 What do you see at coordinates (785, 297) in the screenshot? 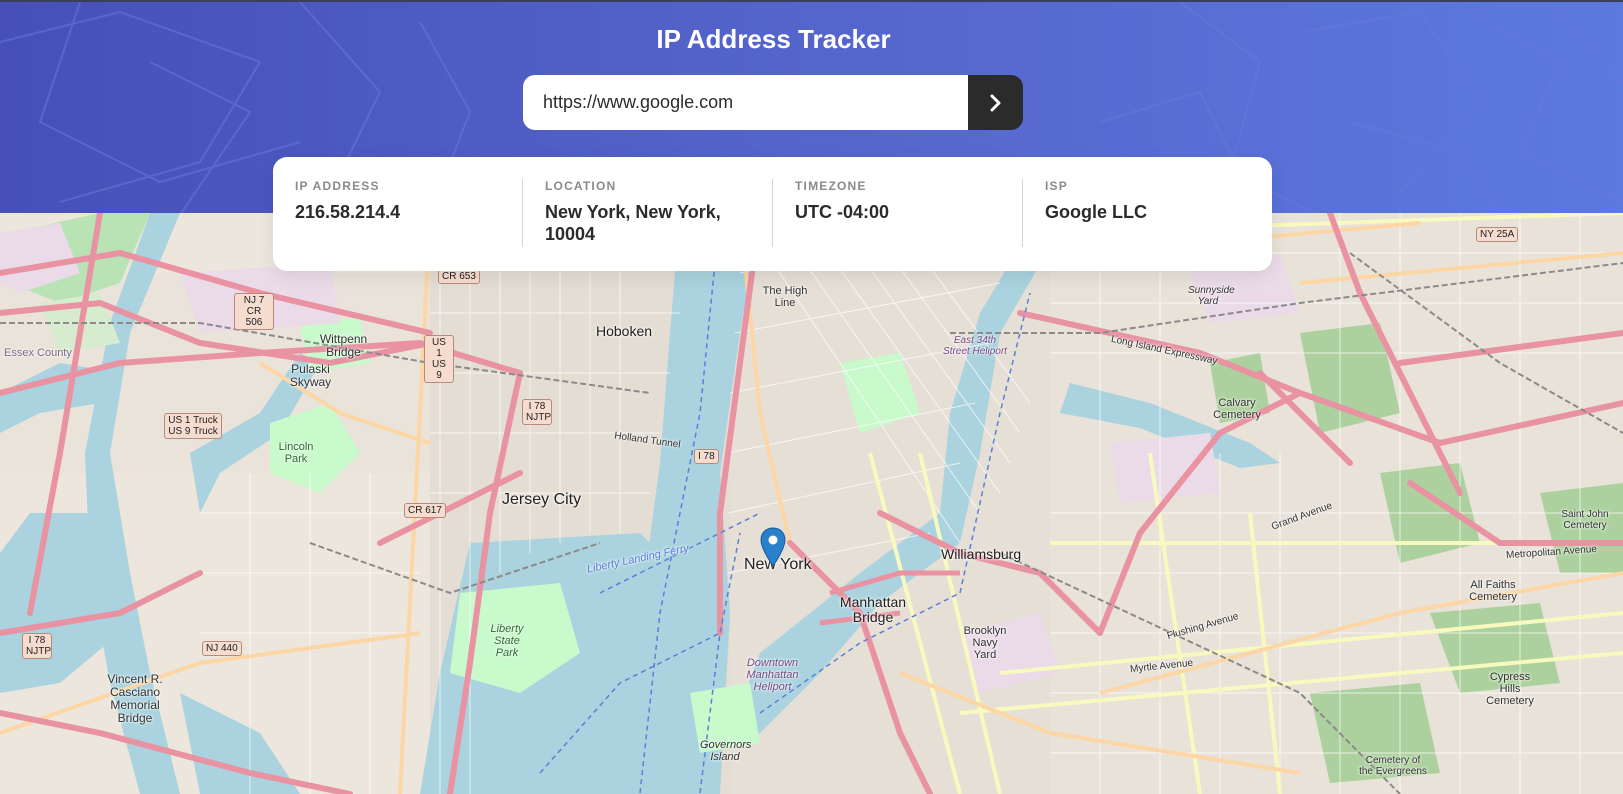
I see `map-label-high-line: The High Line` at bounding box center [785, 297].